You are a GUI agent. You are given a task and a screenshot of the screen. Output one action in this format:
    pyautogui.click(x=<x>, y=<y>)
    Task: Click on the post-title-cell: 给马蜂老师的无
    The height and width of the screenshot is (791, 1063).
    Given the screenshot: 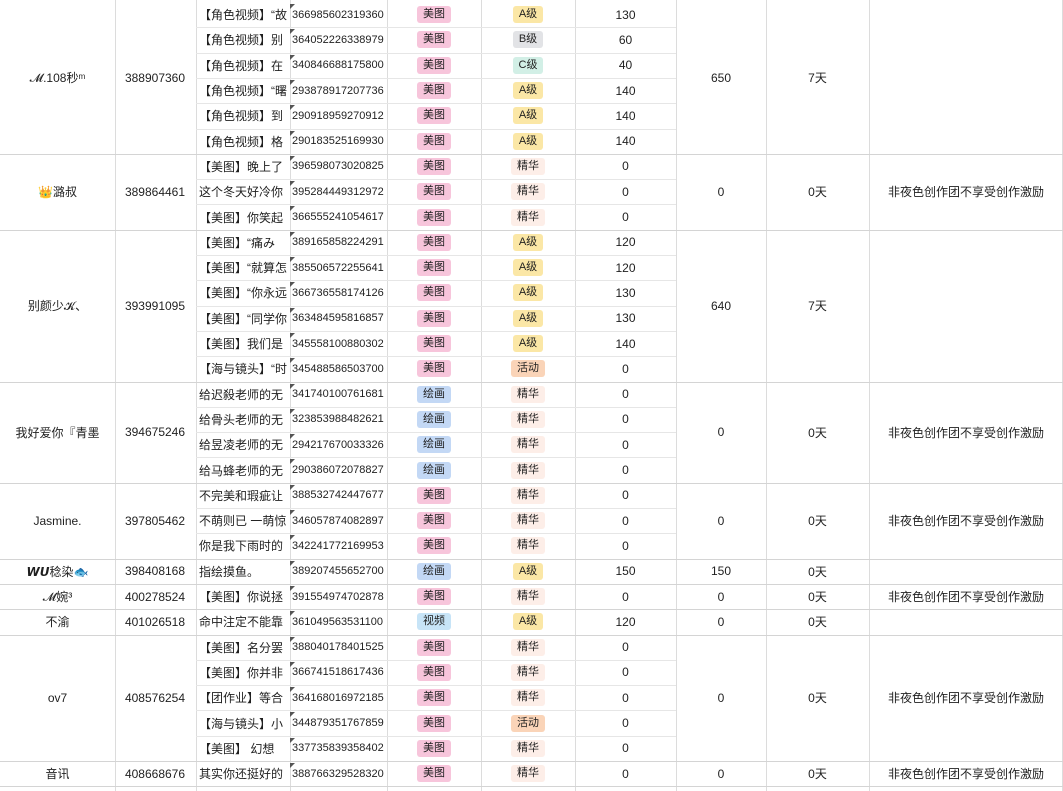 What is the action you would take?
    pyautogui.click(x=243, y=469)
    